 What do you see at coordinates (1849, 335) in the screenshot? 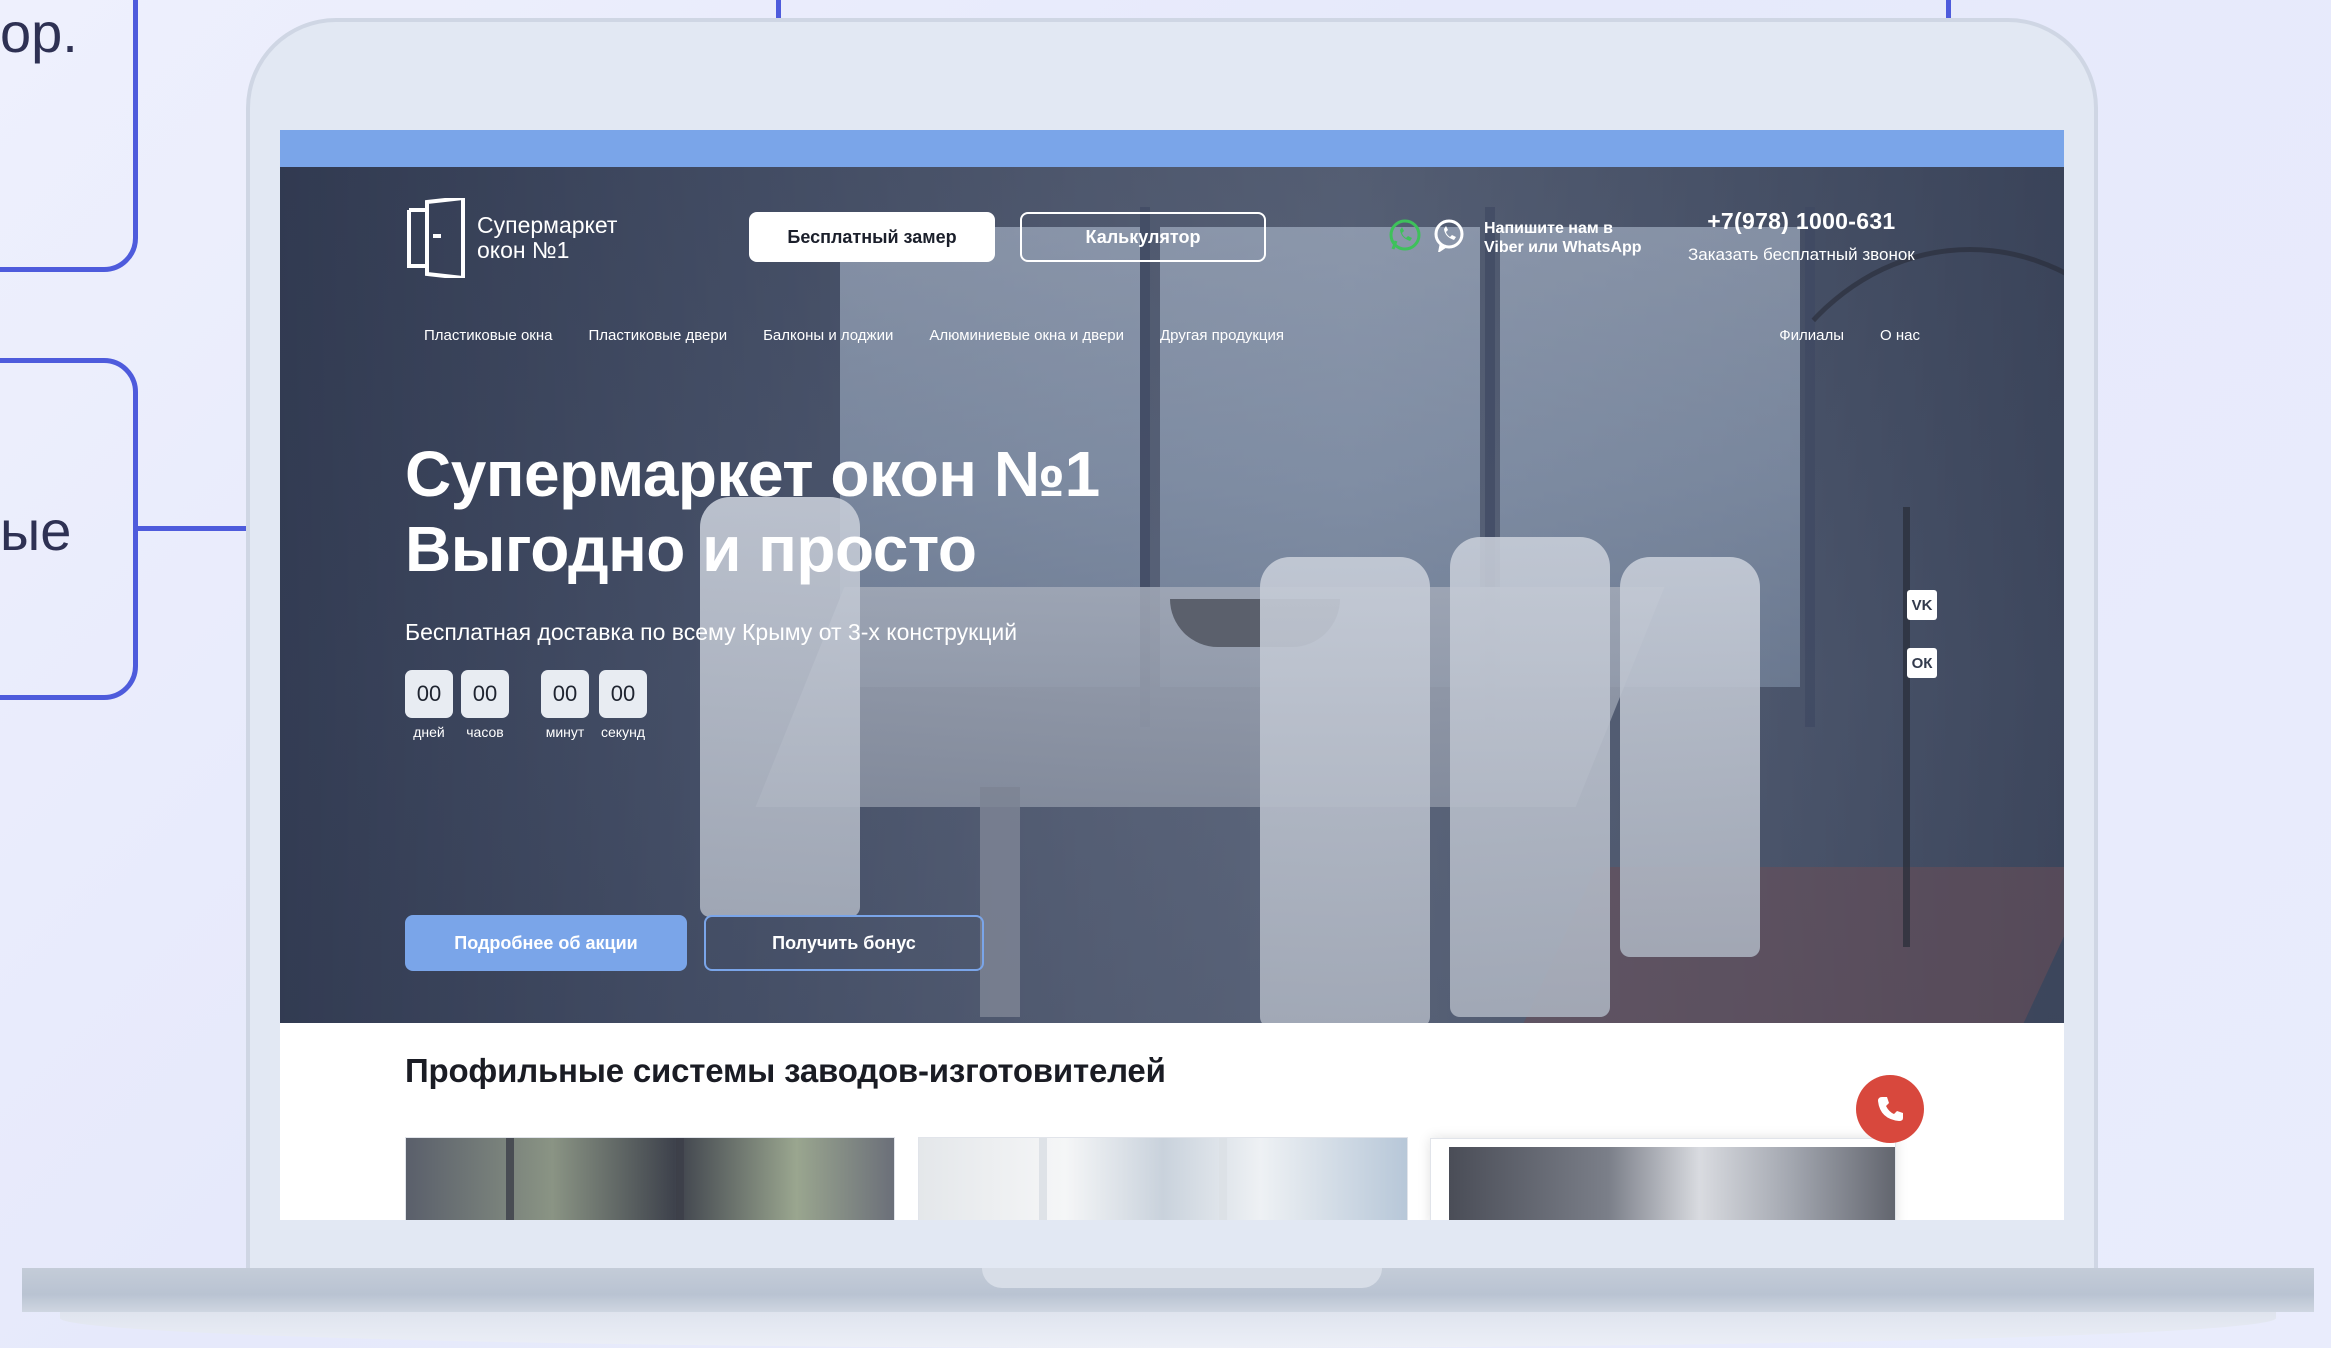
I see `secondary-nav: Филиалы О нас` at bounding box center [1849, 335].